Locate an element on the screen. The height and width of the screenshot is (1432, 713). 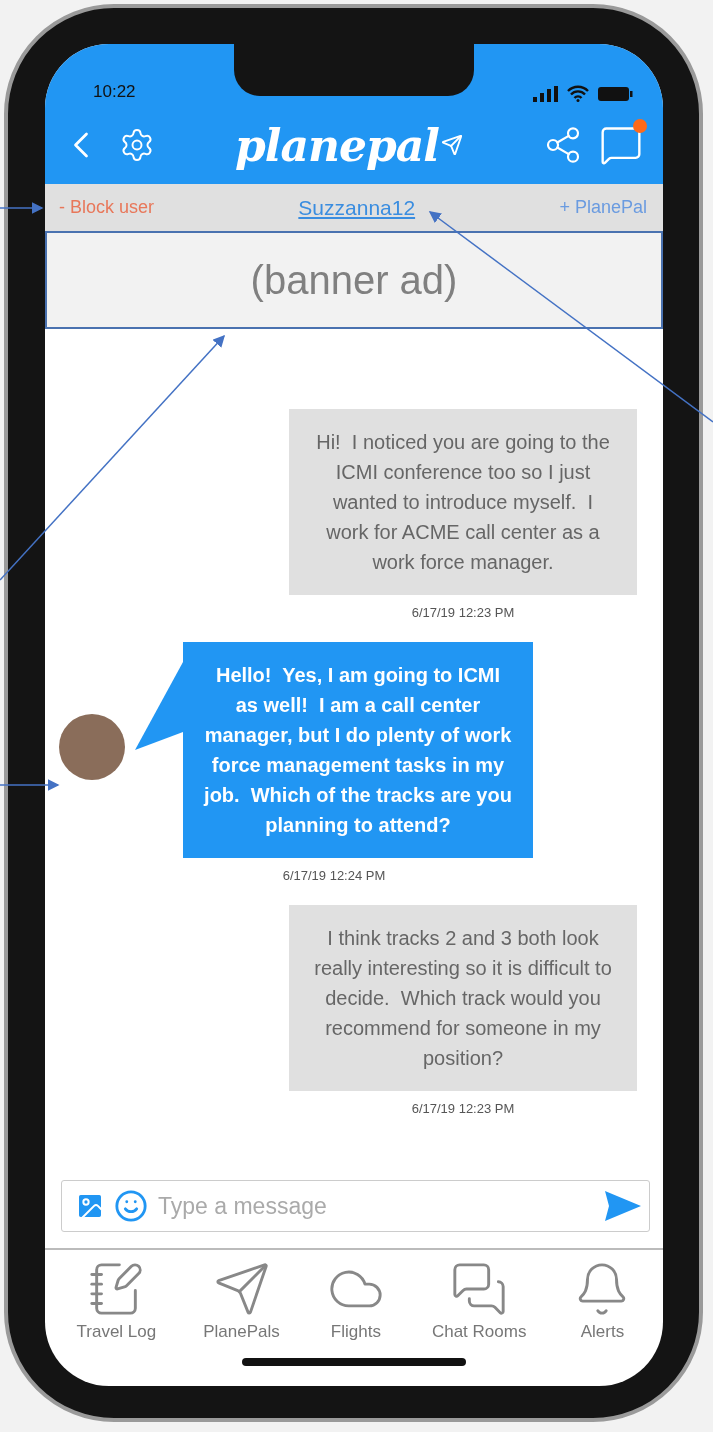
message-field: Type a message is located at coordinates (355, 1206).